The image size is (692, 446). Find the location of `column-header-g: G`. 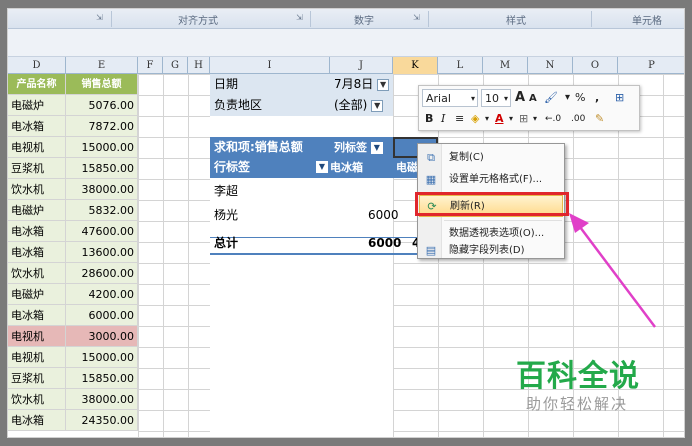

column-header-g: G is located at coordinates (175, 65).